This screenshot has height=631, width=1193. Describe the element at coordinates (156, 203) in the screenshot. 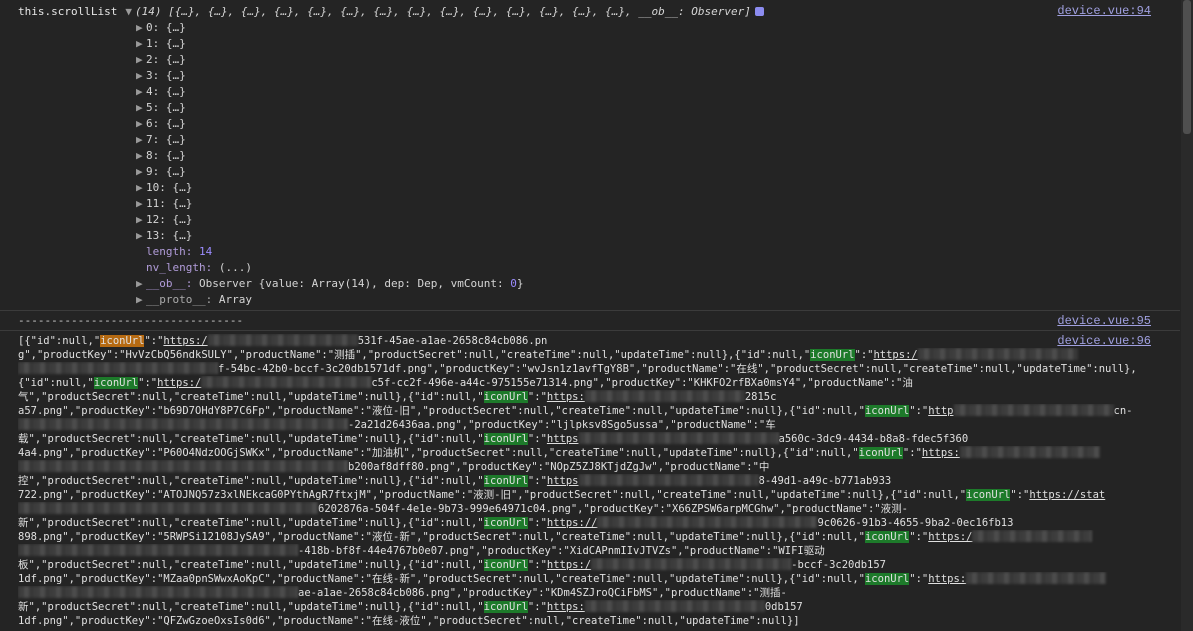

I see `item-index: 11:` at that location.